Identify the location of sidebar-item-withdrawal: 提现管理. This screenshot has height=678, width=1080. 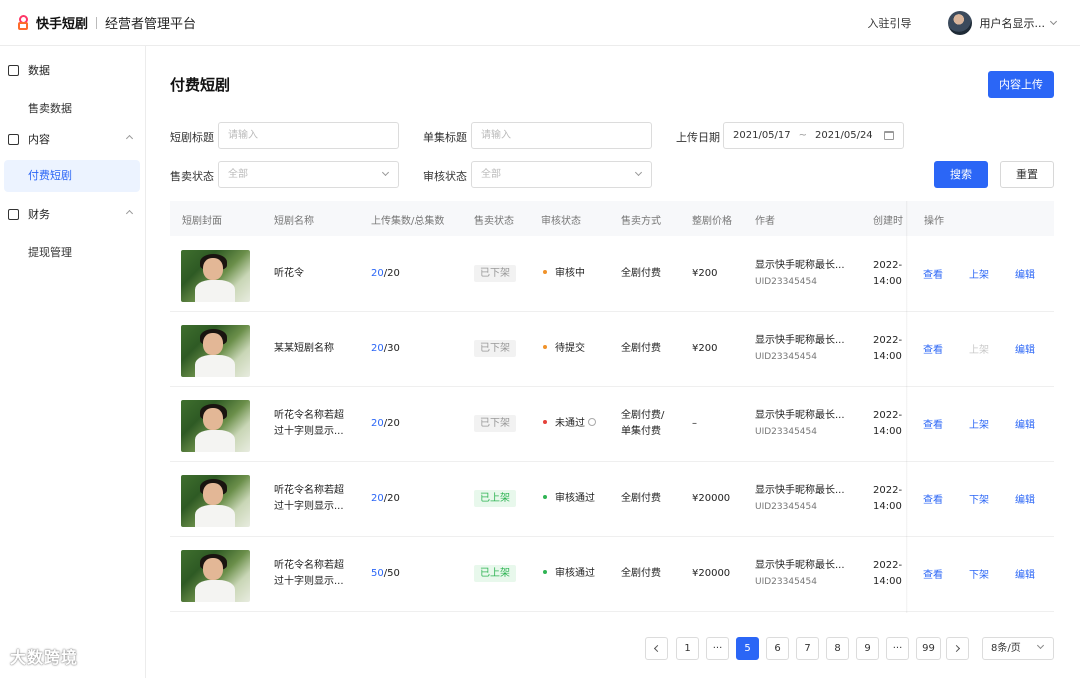
(50, 252).